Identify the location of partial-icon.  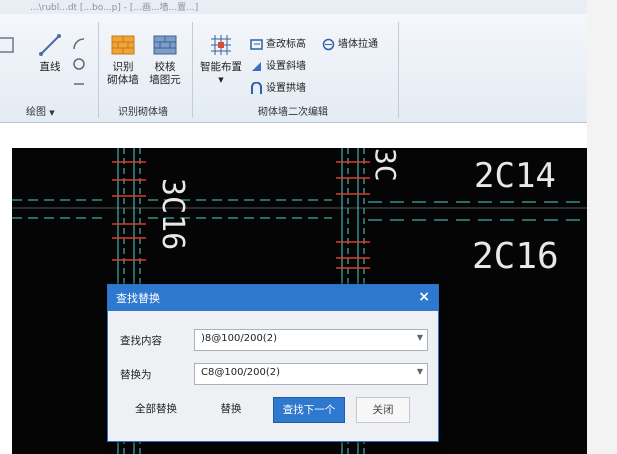
(8, 45).